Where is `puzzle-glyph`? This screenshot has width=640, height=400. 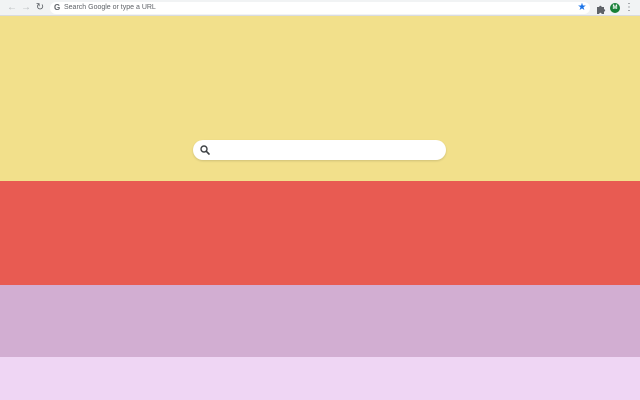
puzzle-glyph is located at coordinates (601, 9).